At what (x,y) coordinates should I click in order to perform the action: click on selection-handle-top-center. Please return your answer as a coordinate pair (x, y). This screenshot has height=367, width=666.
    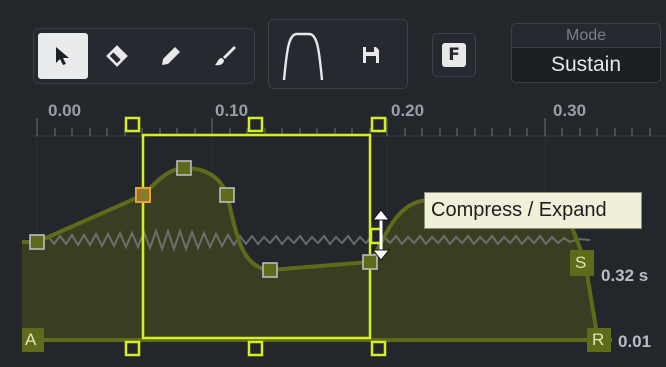
    Looking at the image, I should click on (255, 124).